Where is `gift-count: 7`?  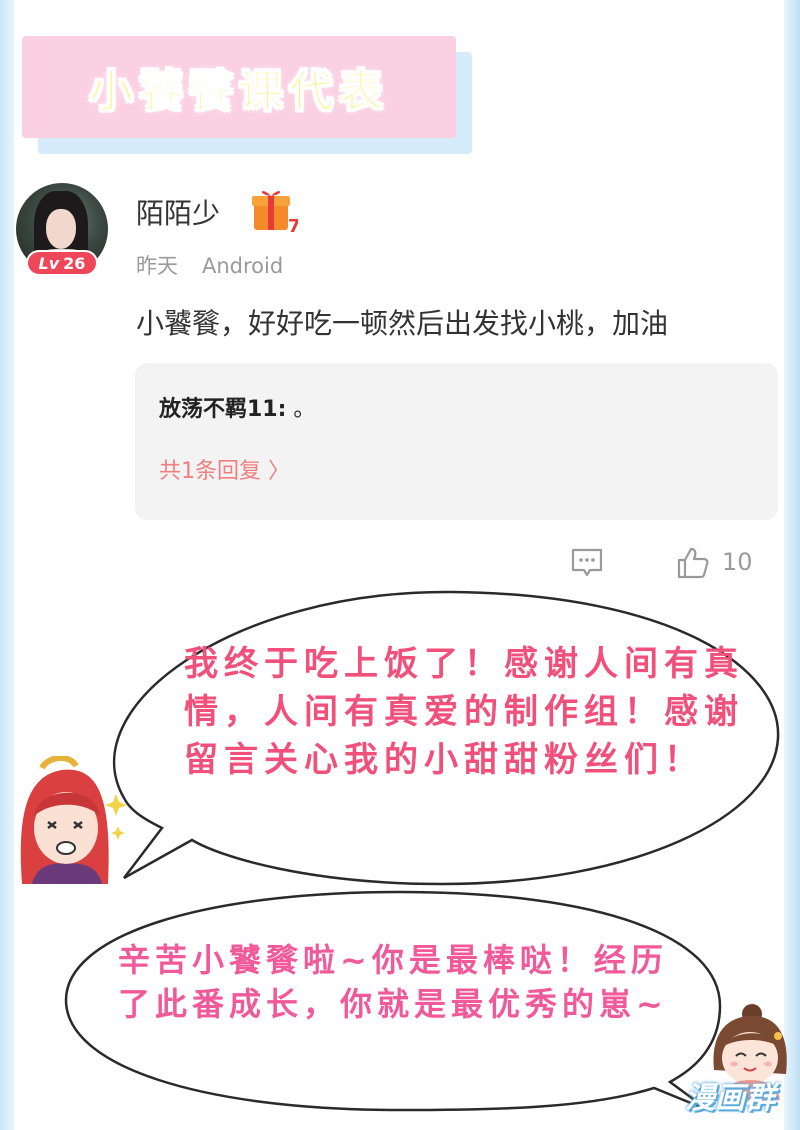
gift-count: 7 is located at coordinates (293, 226).